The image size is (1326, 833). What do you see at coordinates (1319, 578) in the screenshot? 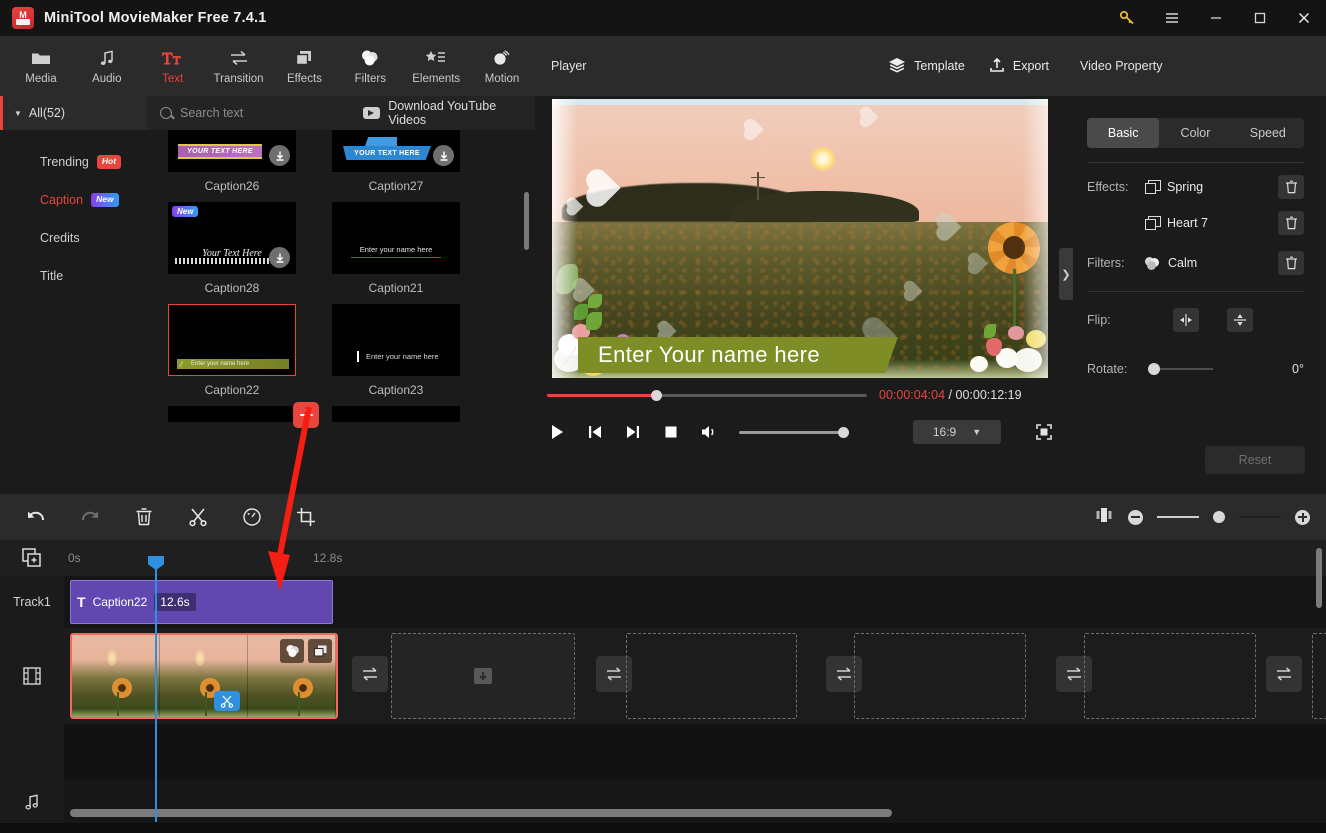
I see `timeline-vertical-scrollbar` at bounding box center [1319, 578].